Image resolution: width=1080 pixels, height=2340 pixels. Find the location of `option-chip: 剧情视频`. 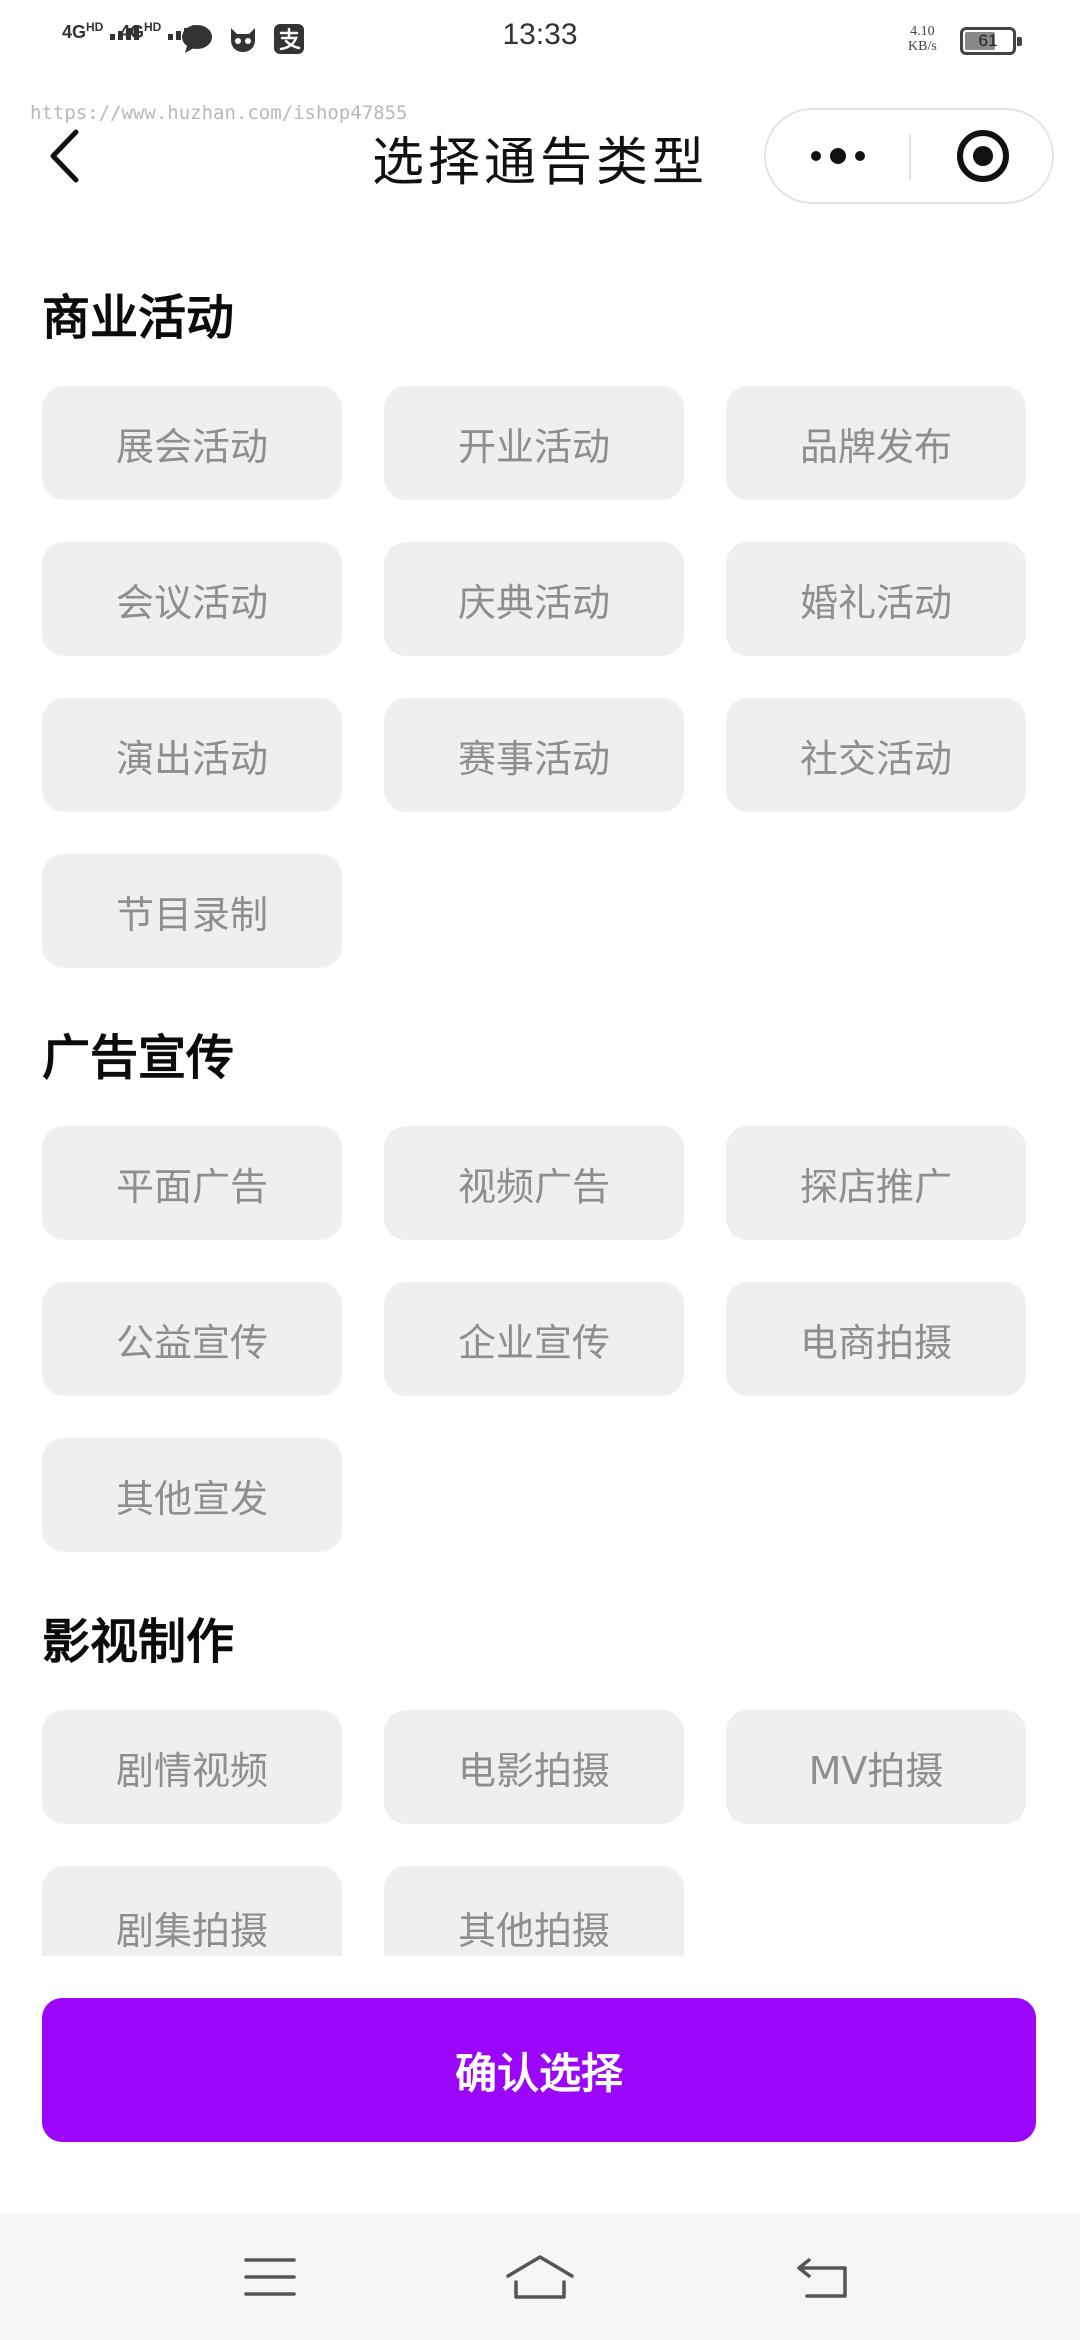

option-chip: 剧情视频 is located at coordinates (192, 1767).